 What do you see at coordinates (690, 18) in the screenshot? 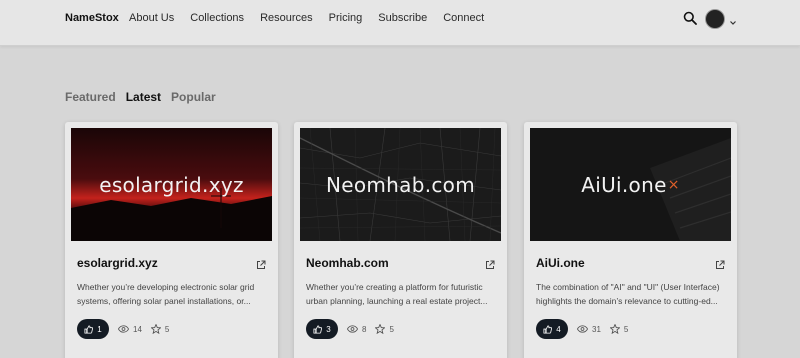
I see `search-icon` at bounding box center [690, 18].